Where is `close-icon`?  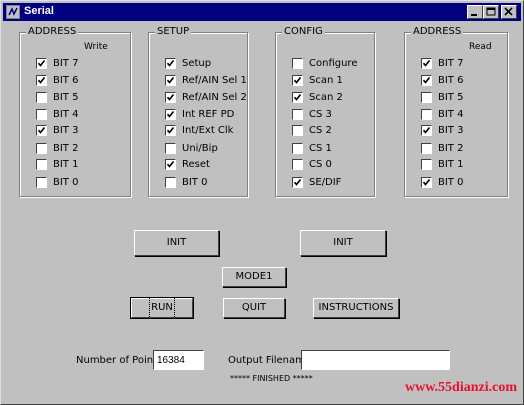
close-icon is located at coordinates (508, 11).